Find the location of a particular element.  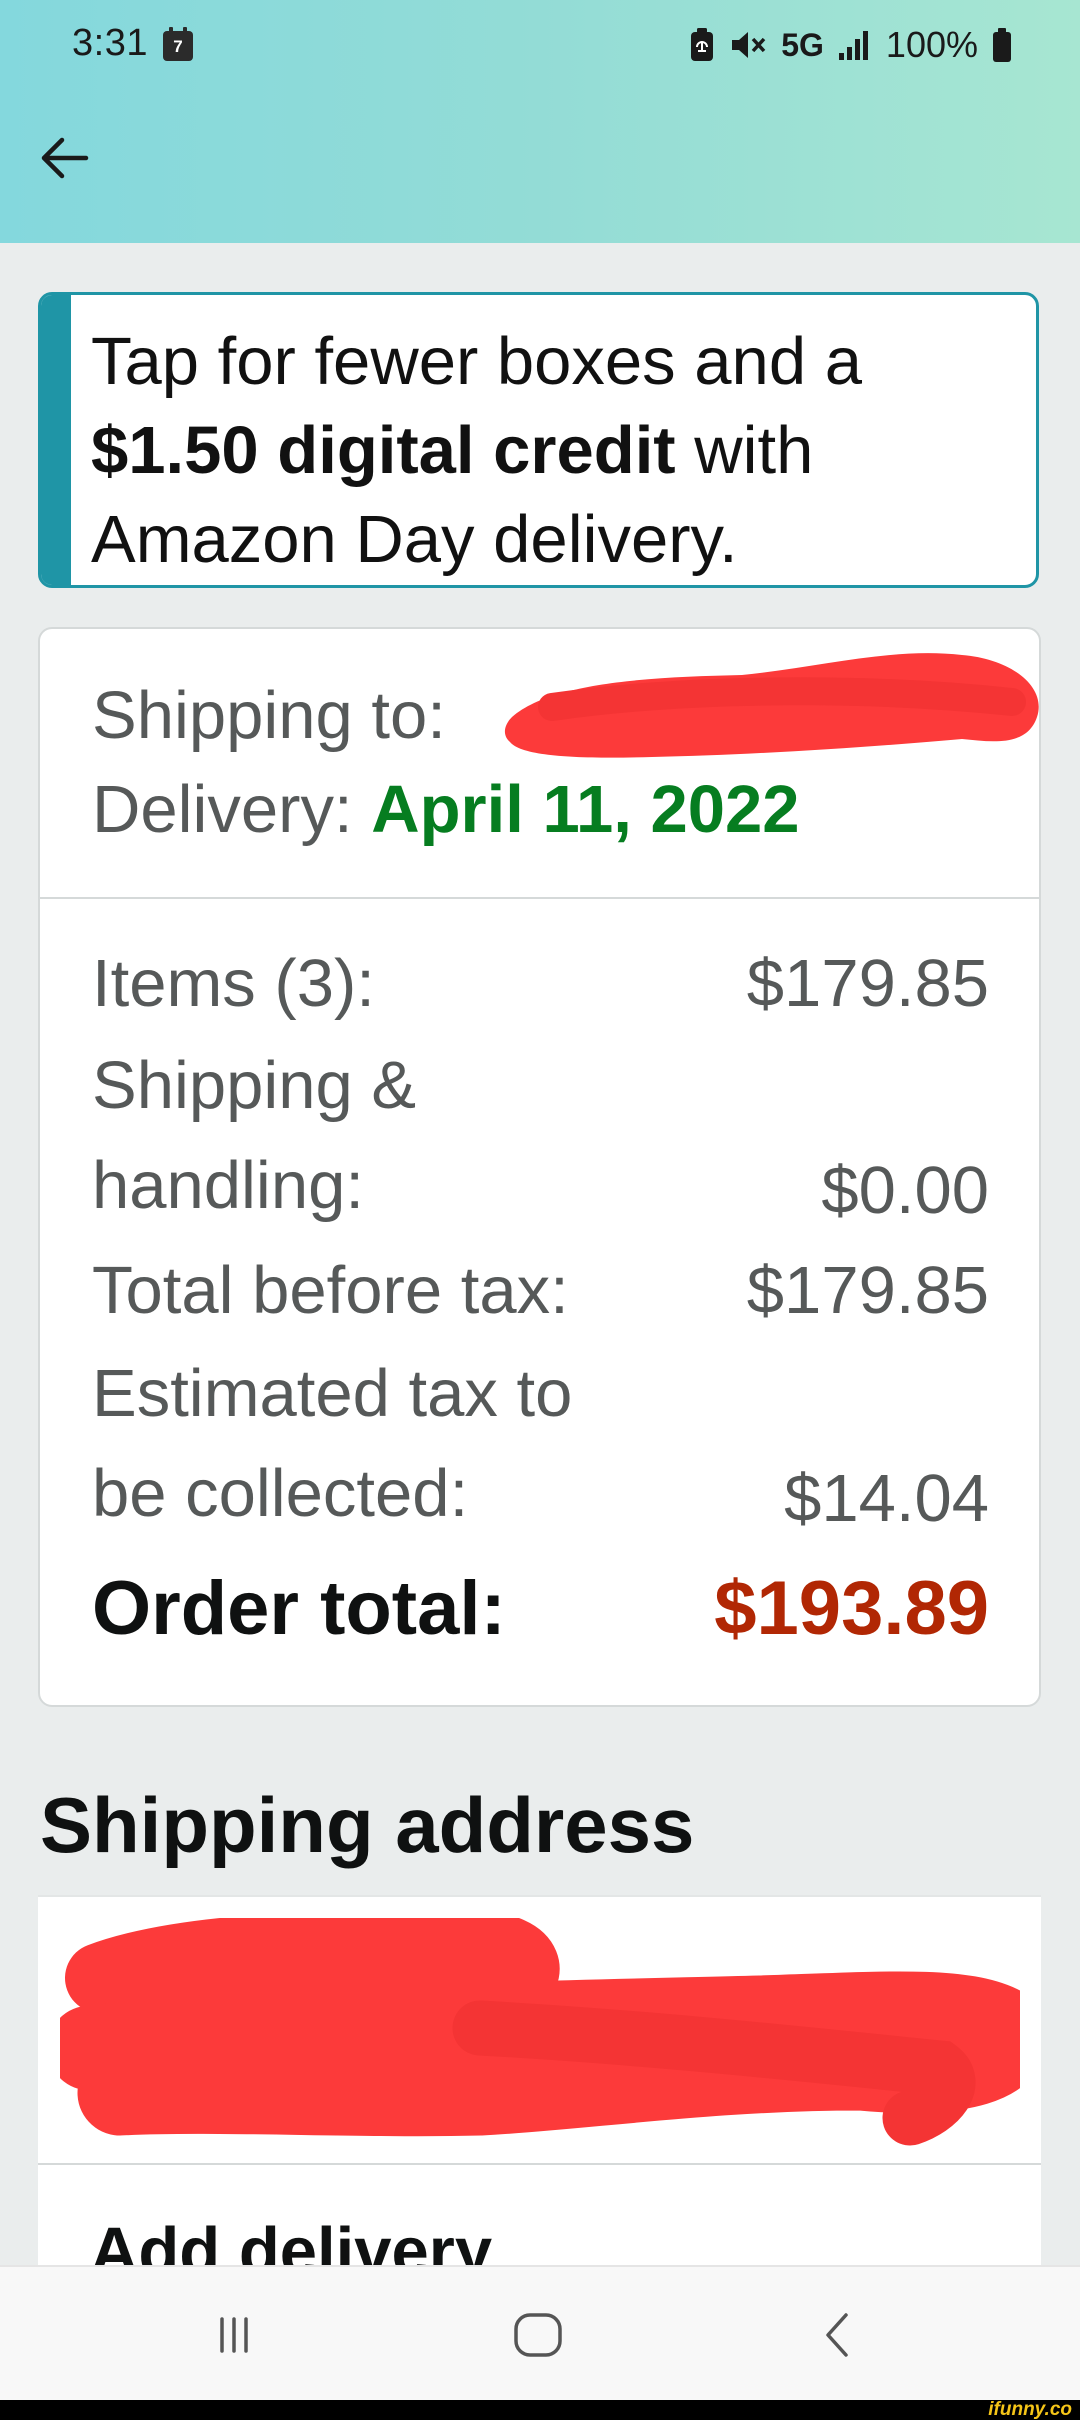

back-chevron-icon is located at coordinates (837, 2335).